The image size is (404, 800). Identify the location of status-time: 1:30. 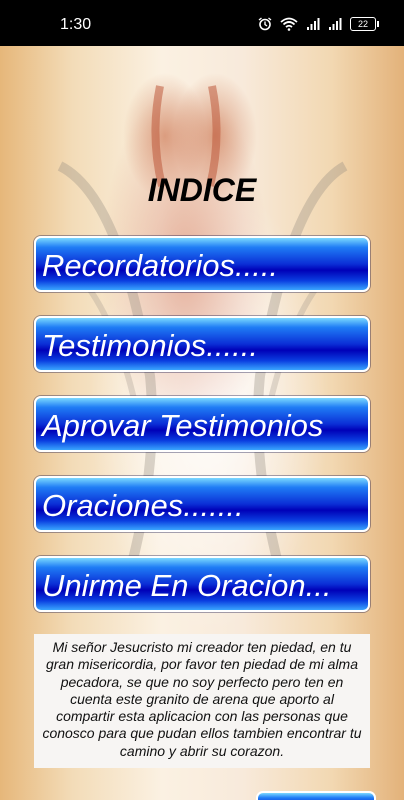
(76, 24).